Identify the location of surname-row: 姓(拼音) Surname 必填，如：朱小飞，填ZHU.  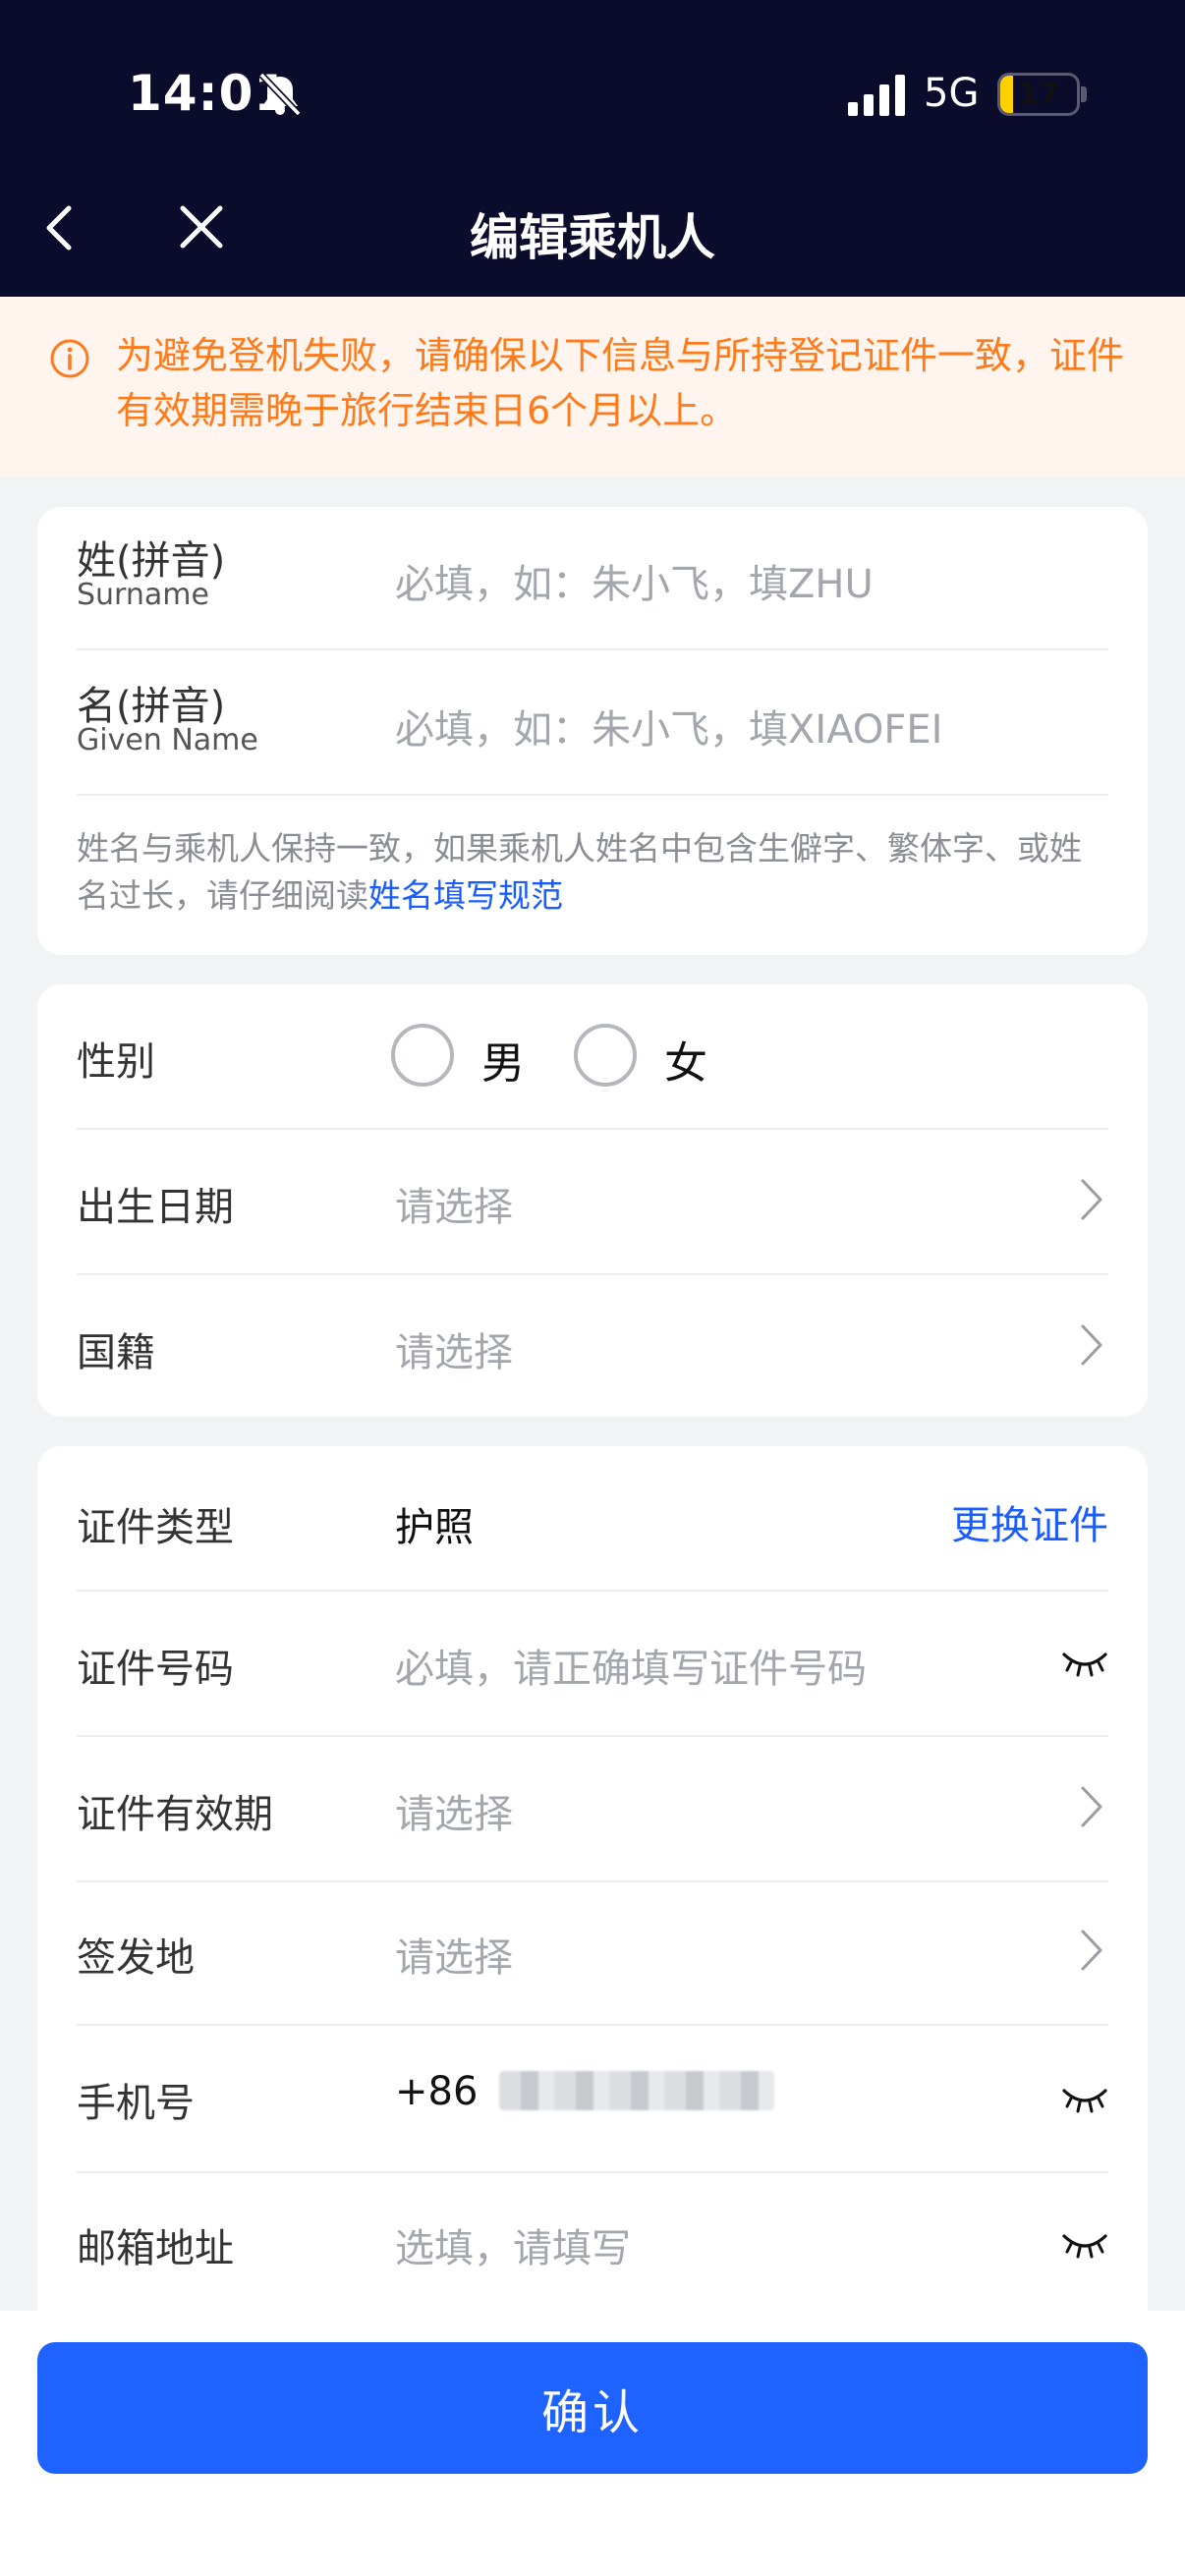
(592, 578).